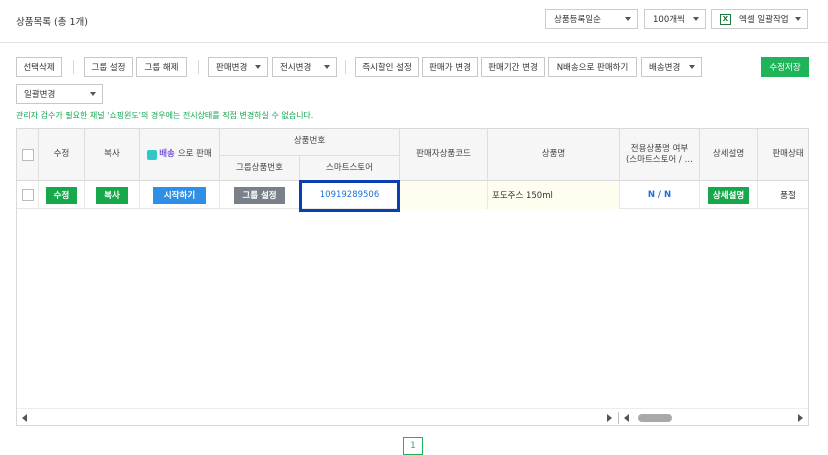 This screenshot has height=455, width=828. I want to click on edit-button: 수정, so click(61, 195).